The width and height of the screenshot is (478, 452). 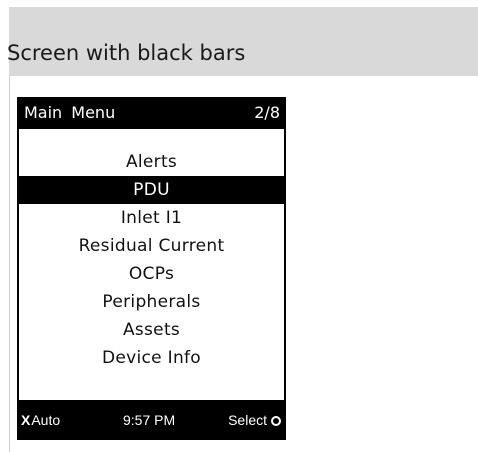 I want to click on menu-item-assets: Assets, so click(x=151, y=330).